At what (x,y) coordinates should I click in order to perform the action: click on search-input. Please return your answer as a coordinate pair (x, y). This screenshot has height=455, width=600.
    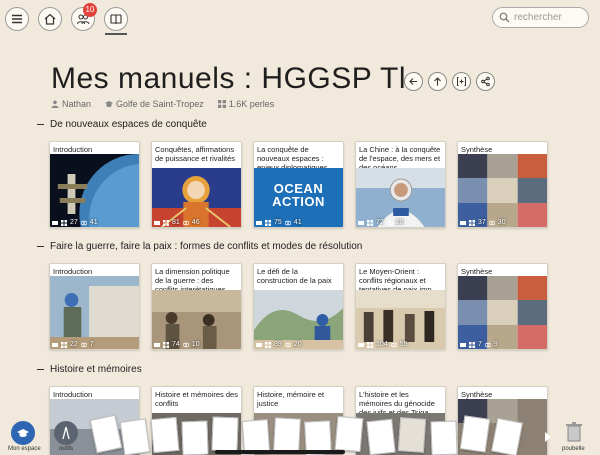
    Looking at the image, I should click on (550, 17).